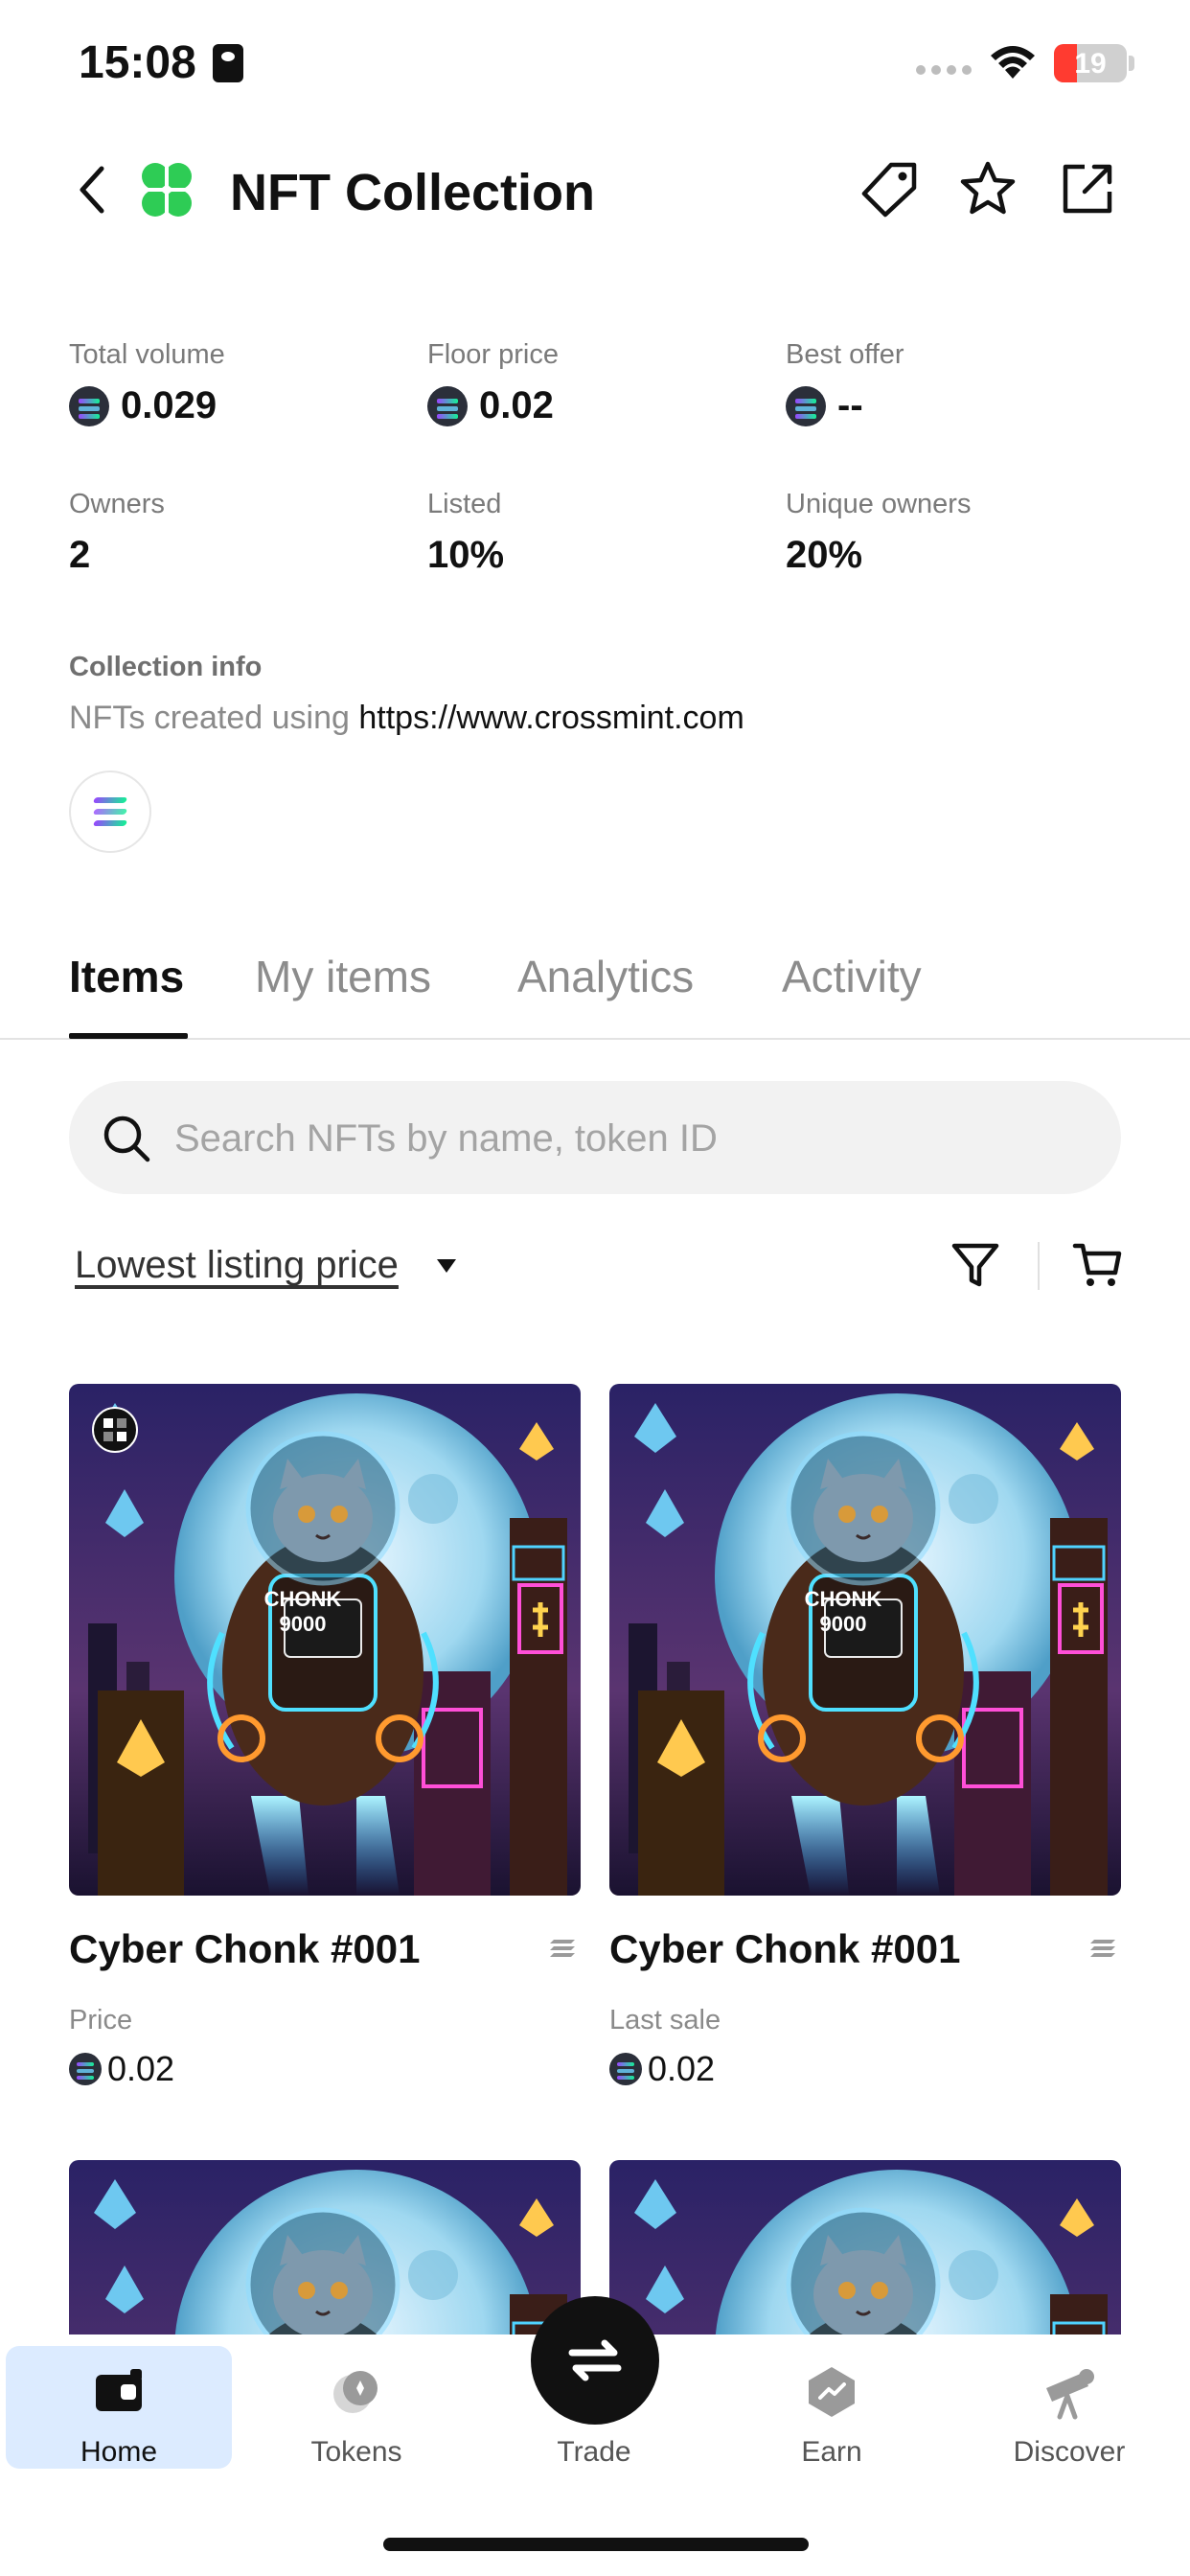  Describe the element at coordinates (665, 2020) in the screenshot. I see `nft-last-sale-label: Last sale` at that location.